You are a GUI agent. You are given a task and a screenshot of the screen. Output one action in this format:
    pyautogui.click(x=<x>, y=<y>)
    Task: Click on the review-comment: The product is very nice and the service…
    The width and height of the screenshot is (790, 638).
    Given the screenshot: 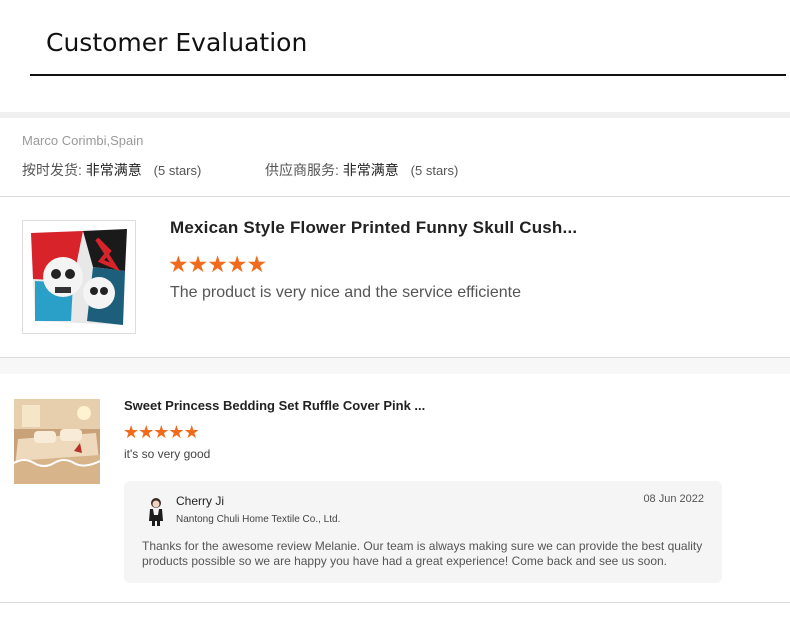 What is the action you would take?
    pyautogui.click(x=345, y=292)
    